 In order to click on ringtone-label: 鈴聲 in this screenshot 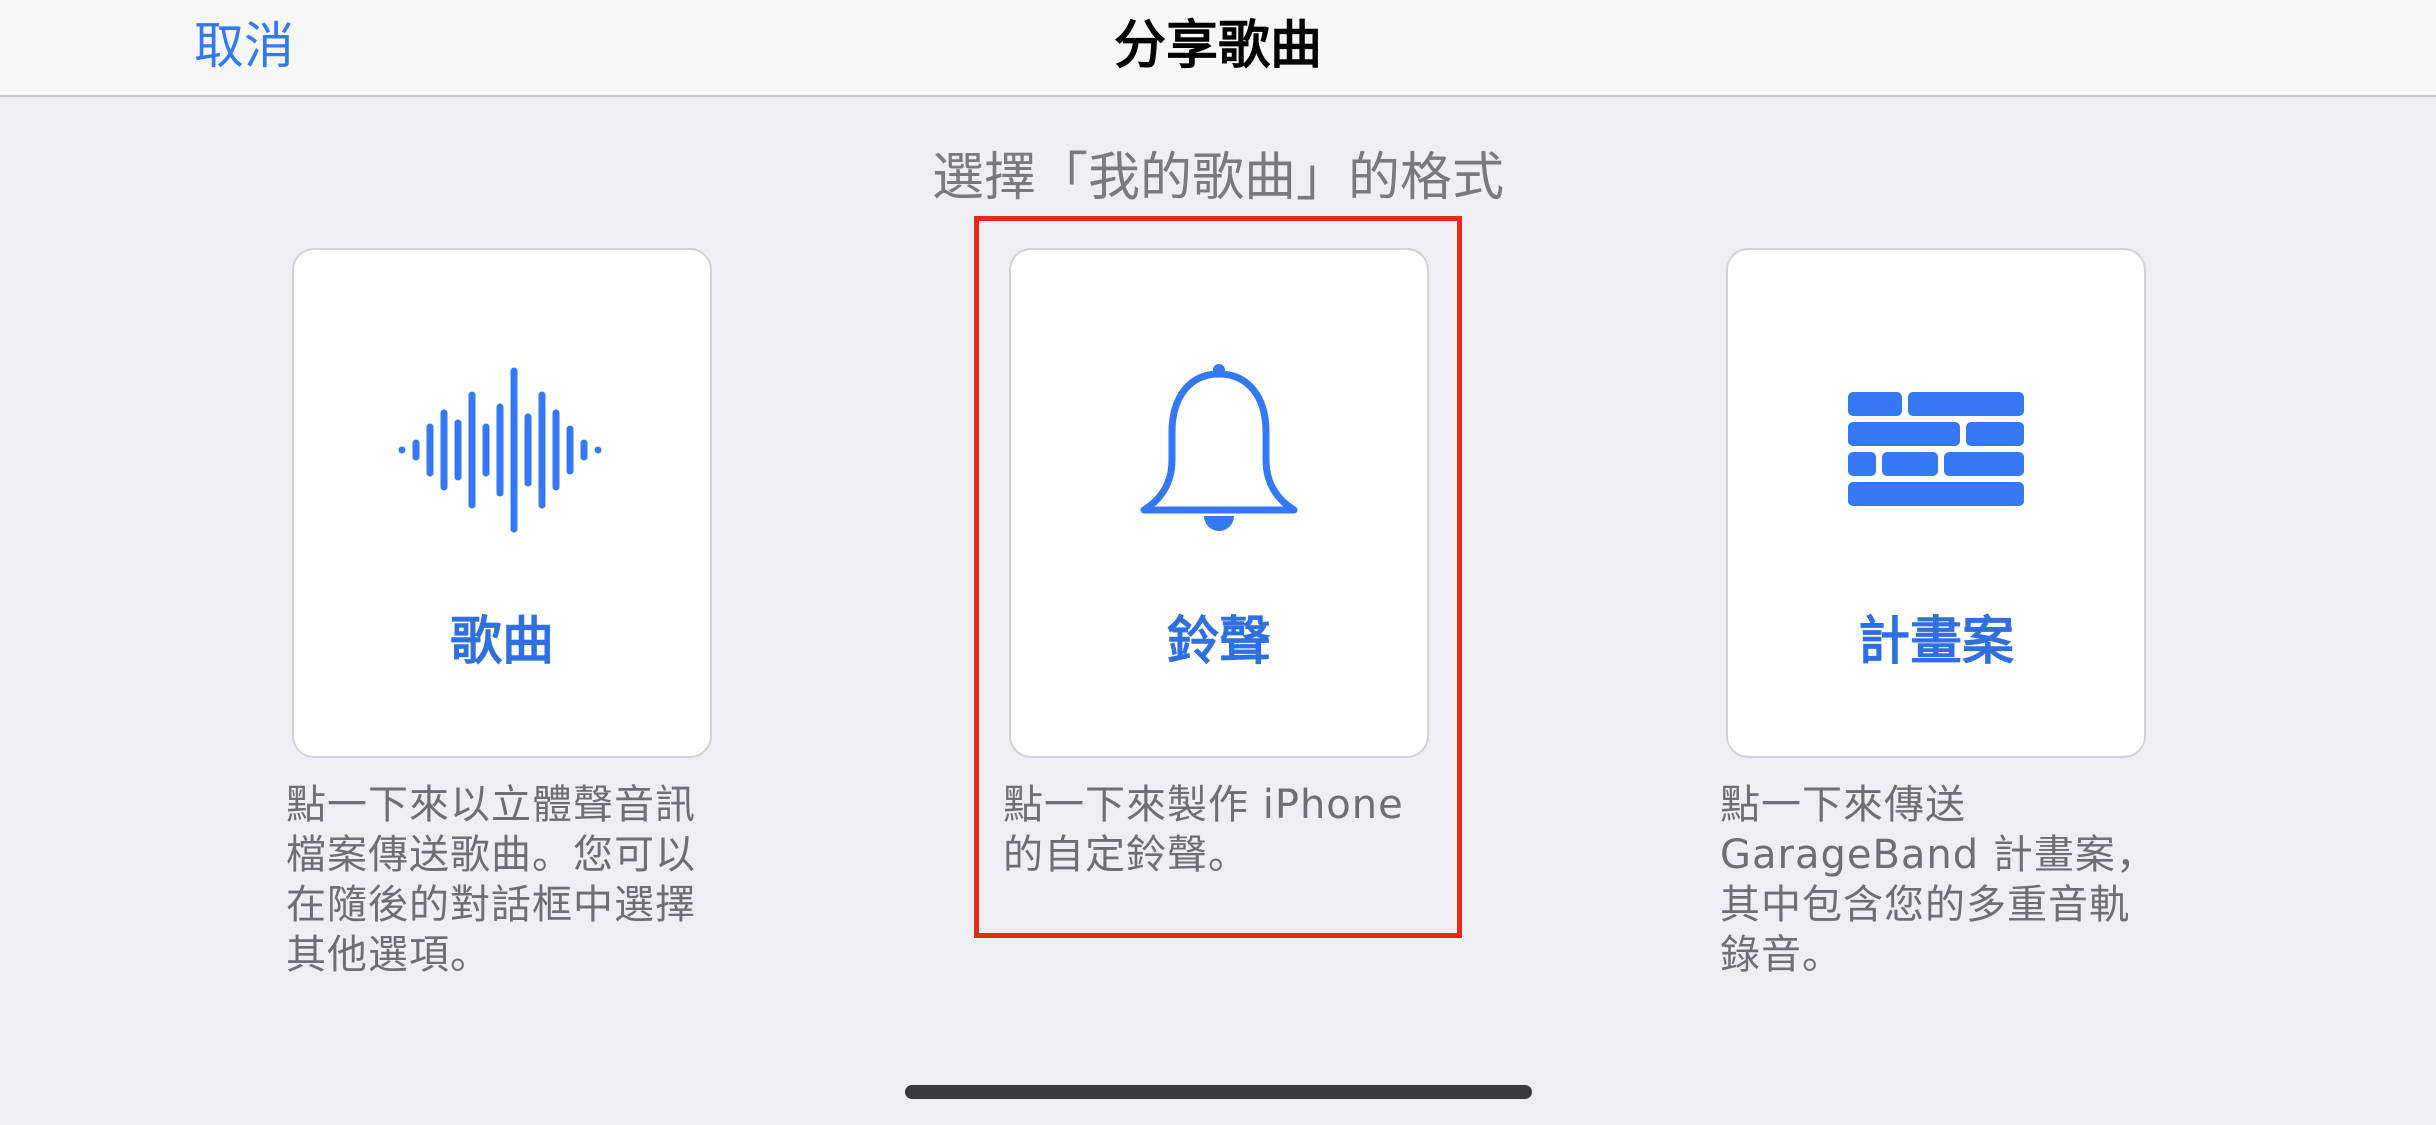, I will do `click(1218, 642)`.